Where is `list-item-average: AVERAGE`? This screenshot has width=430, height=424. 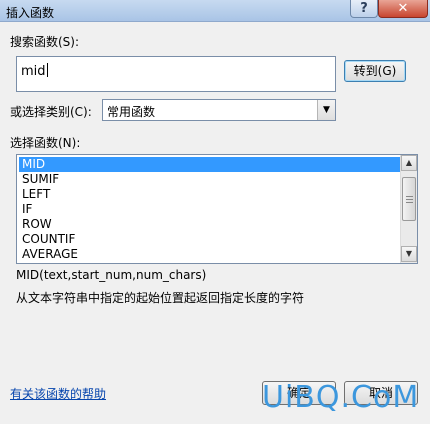
list-item-average: AVERAGE is located at coordinates (210, 254).